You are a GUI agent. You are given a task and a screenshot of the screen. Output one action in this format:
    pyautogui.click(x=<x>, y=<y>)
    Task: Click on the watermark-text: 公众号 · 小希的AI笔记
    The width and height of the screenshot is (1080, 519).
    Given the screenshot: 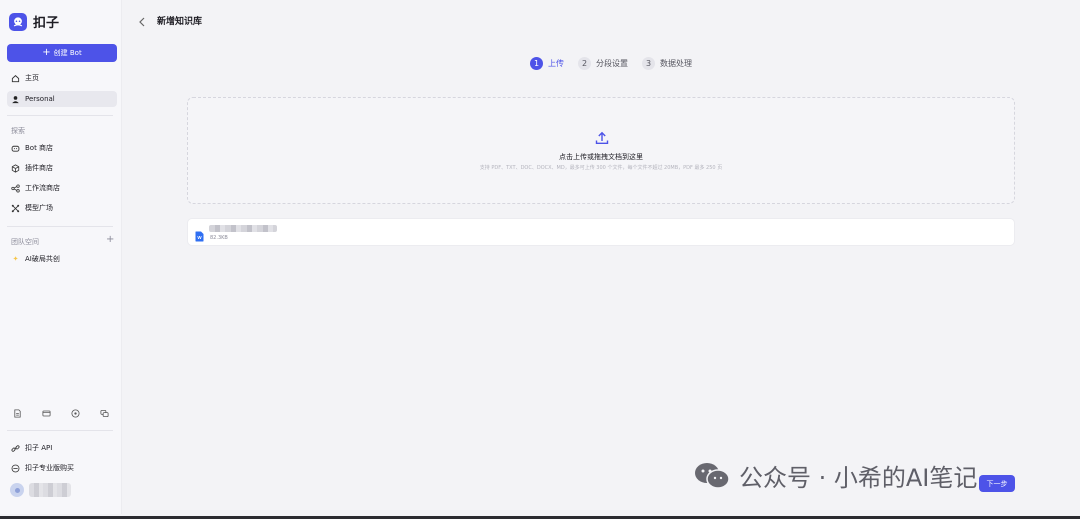 What is the action you would take?
    pyautogui.click(x=858, y=478)
    